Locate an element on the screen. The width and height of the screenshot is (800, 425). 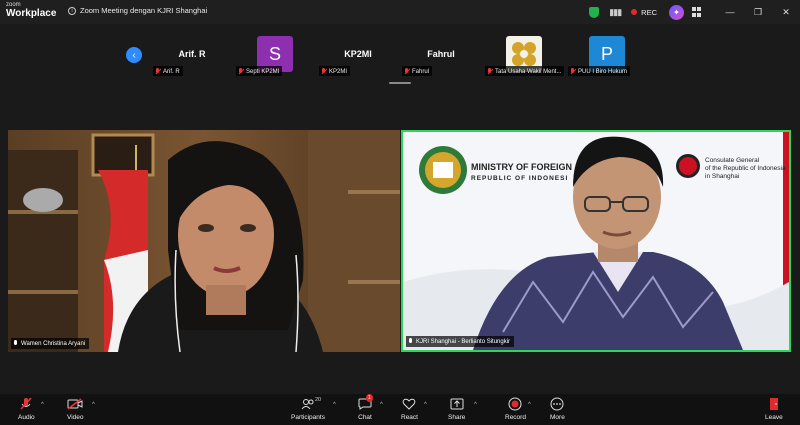
leave-button: Leave is located at coordinates (774, 409).